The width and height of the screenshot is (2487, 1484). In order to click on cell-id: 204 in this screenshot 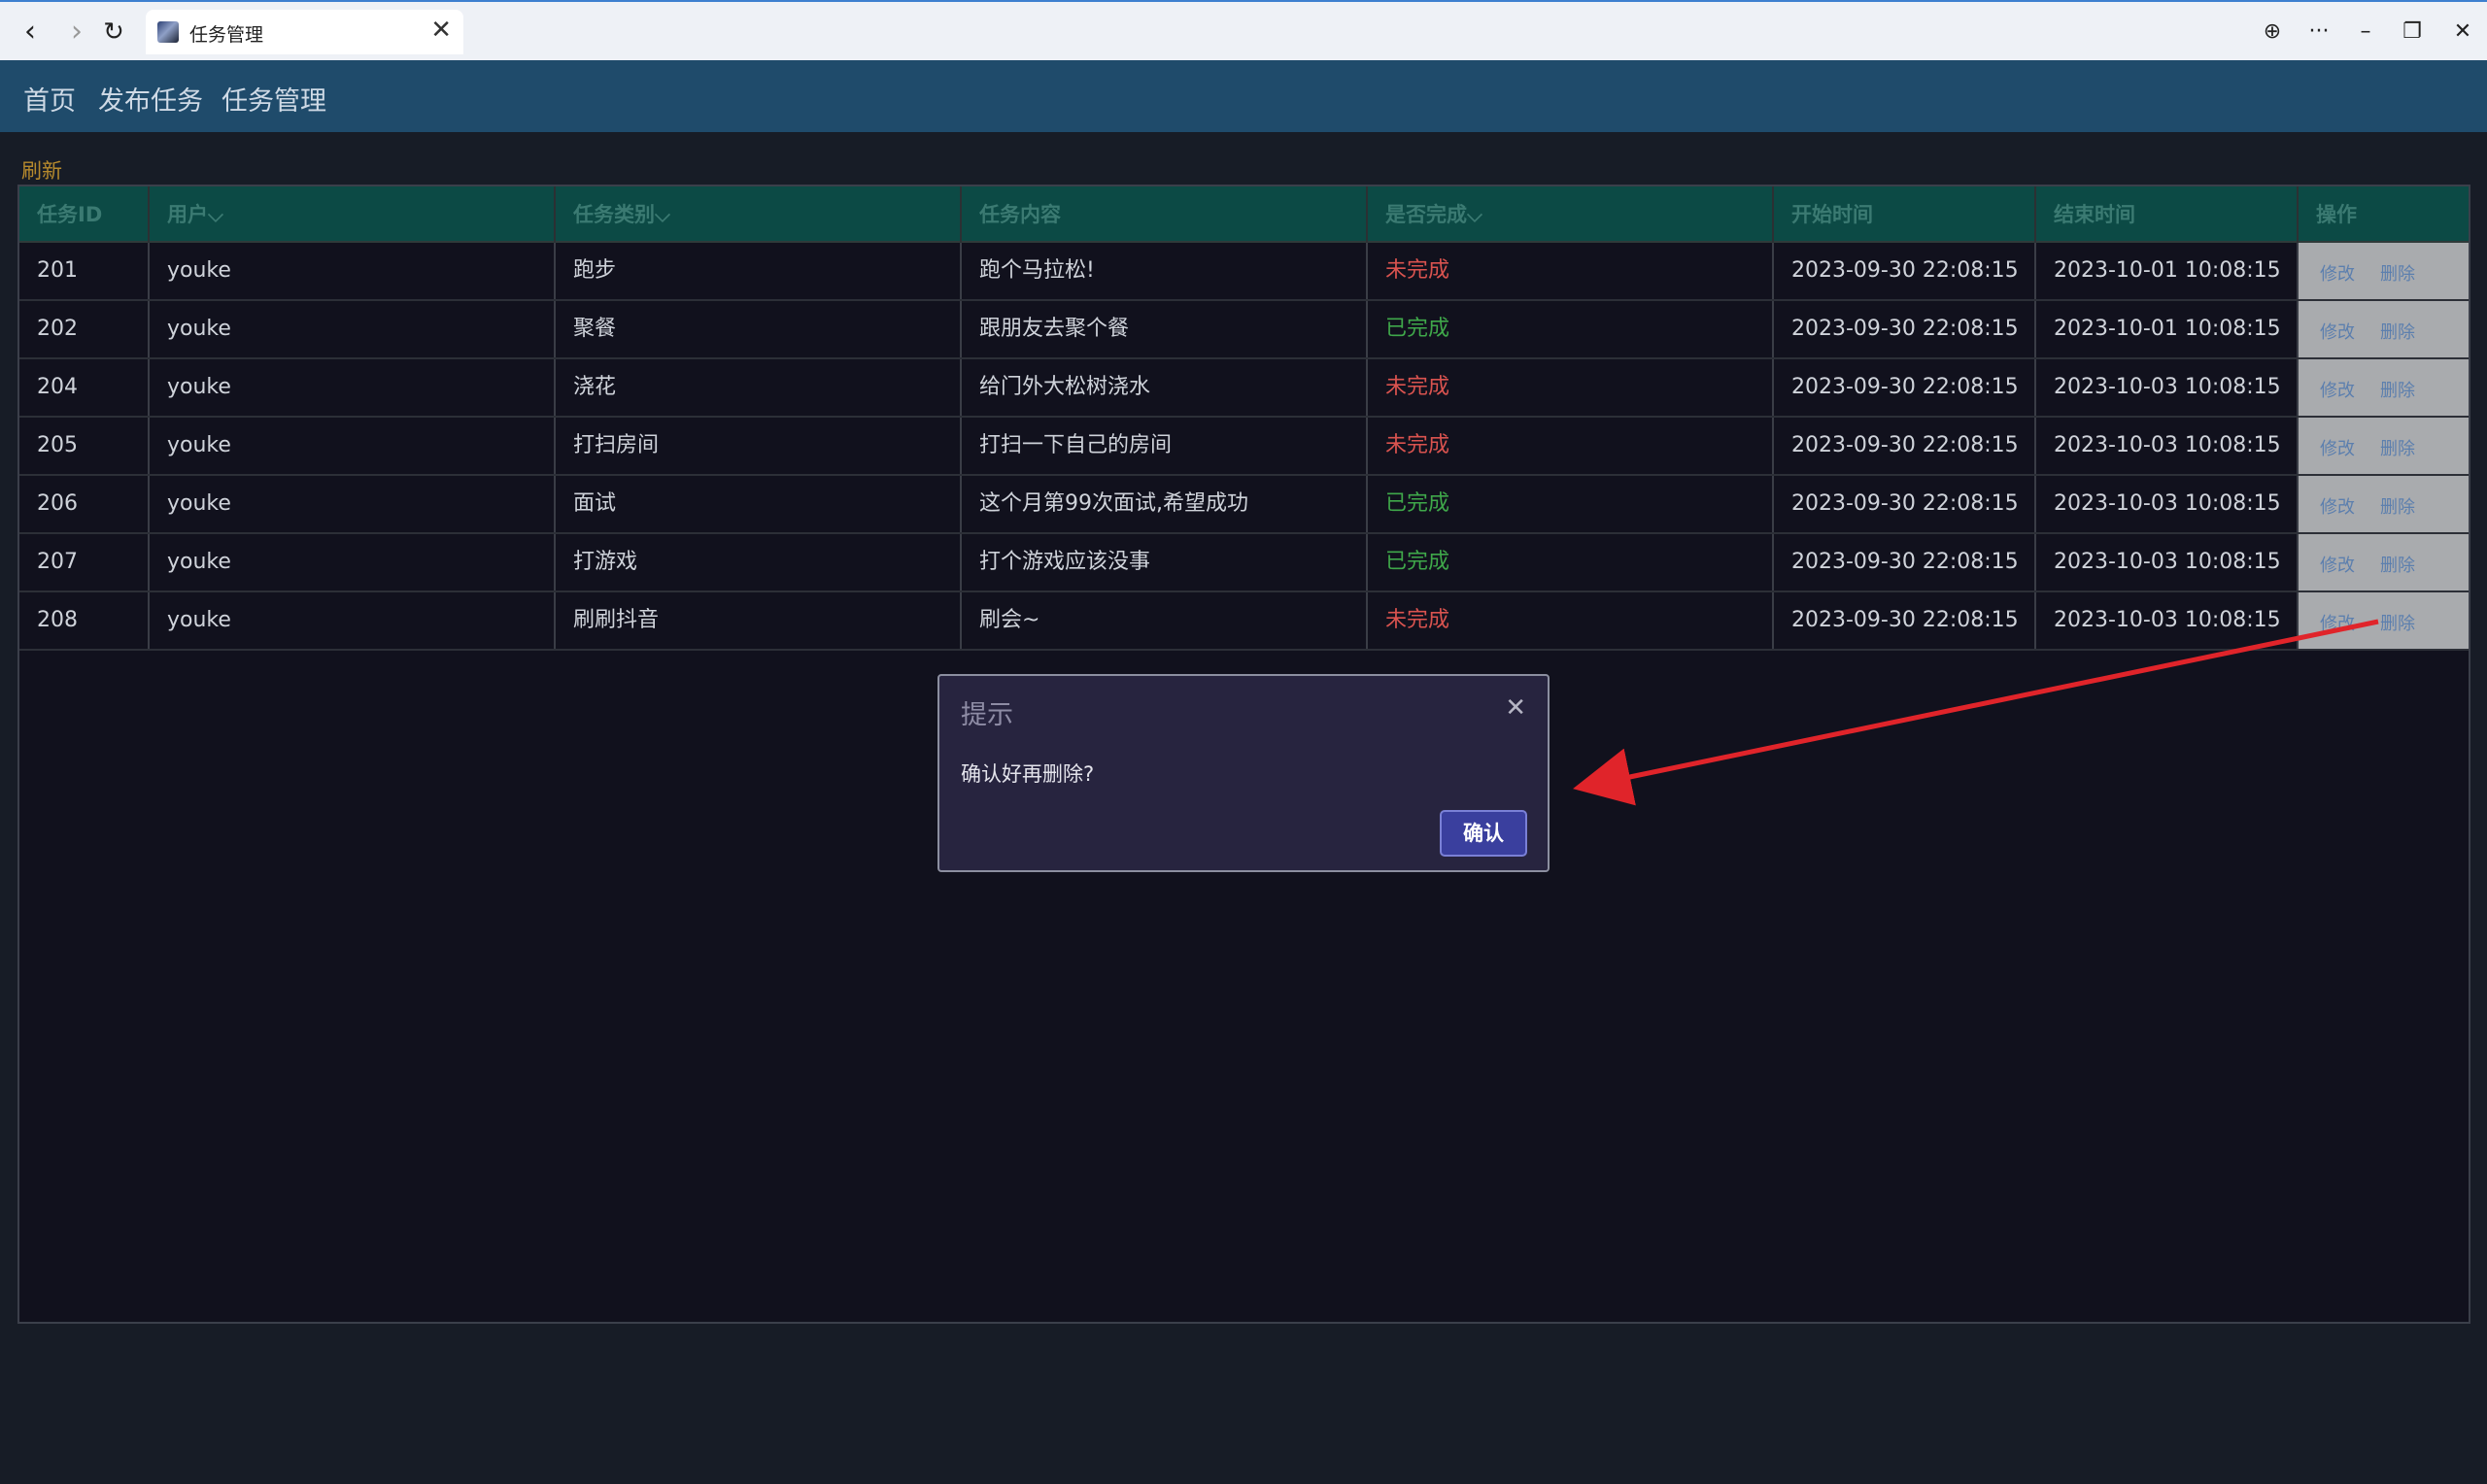, I will do `click(84, 387)`.